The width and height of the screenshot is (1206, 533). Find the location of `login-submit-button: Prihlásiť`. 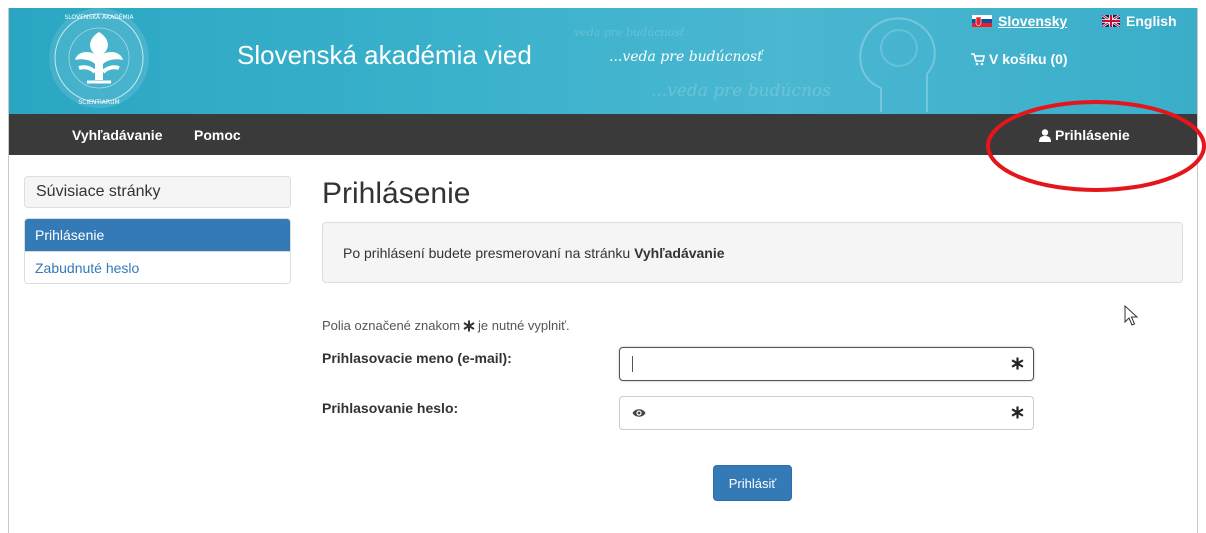

login-submit-button: Prihlásiť is located at coordinates (752, 483).